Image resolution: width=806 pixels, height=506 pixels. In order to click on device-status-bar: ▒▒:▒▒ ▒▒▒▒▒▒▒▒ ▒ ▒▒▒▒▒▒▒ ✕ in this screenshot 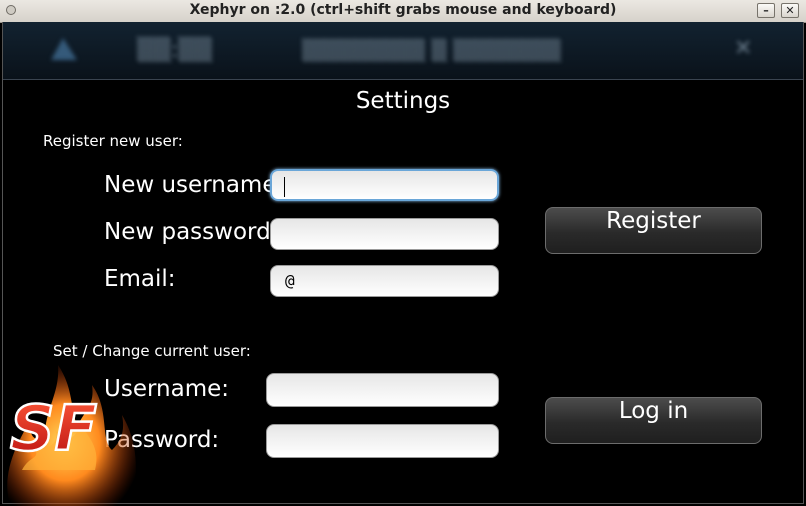, I will do `click(403, 51)`.